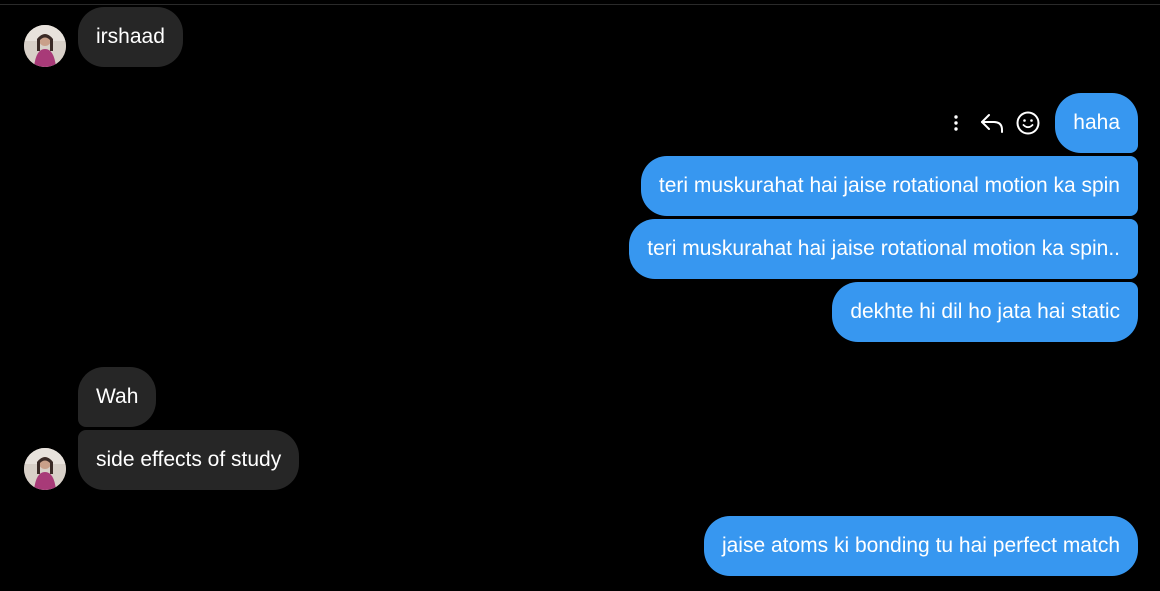  What do you see at coordinates (189, 460) in the screenshot?
I see `message-bubble-incoming: side effects of study` at bounding box center [189, 460].